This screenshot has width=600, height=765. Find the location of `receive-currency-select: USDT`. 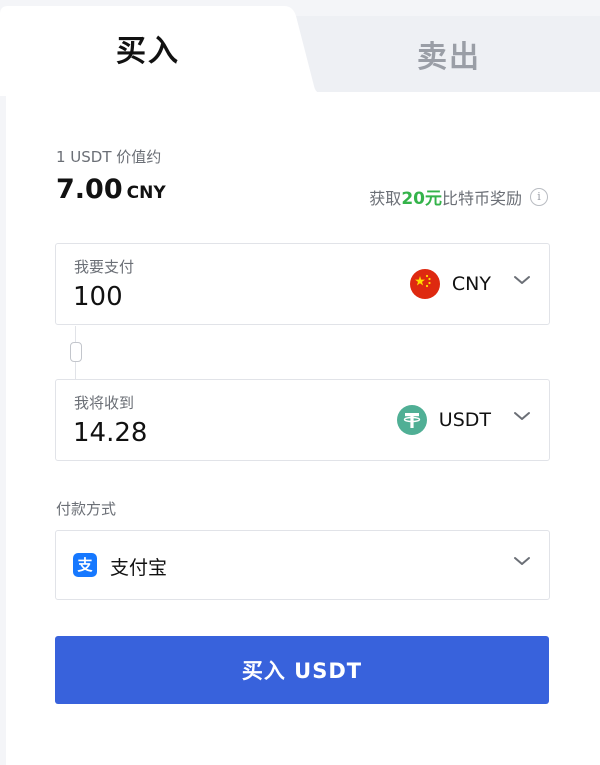

receive-currency-select: USDT is located at coordinates (443, 420).